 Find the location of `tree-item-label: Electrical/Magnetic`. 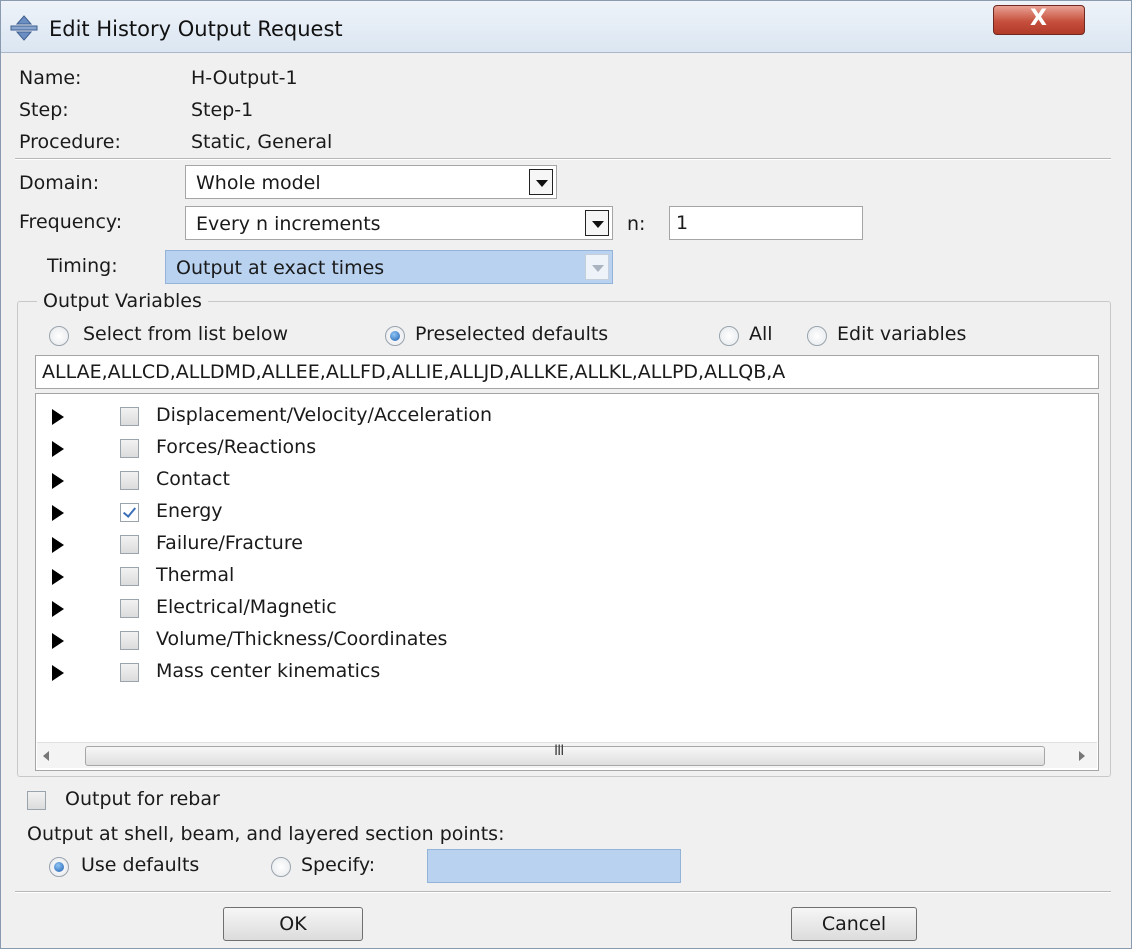

tree-item-label: Electrical/Magnetic is located at coordinates (246, 607).